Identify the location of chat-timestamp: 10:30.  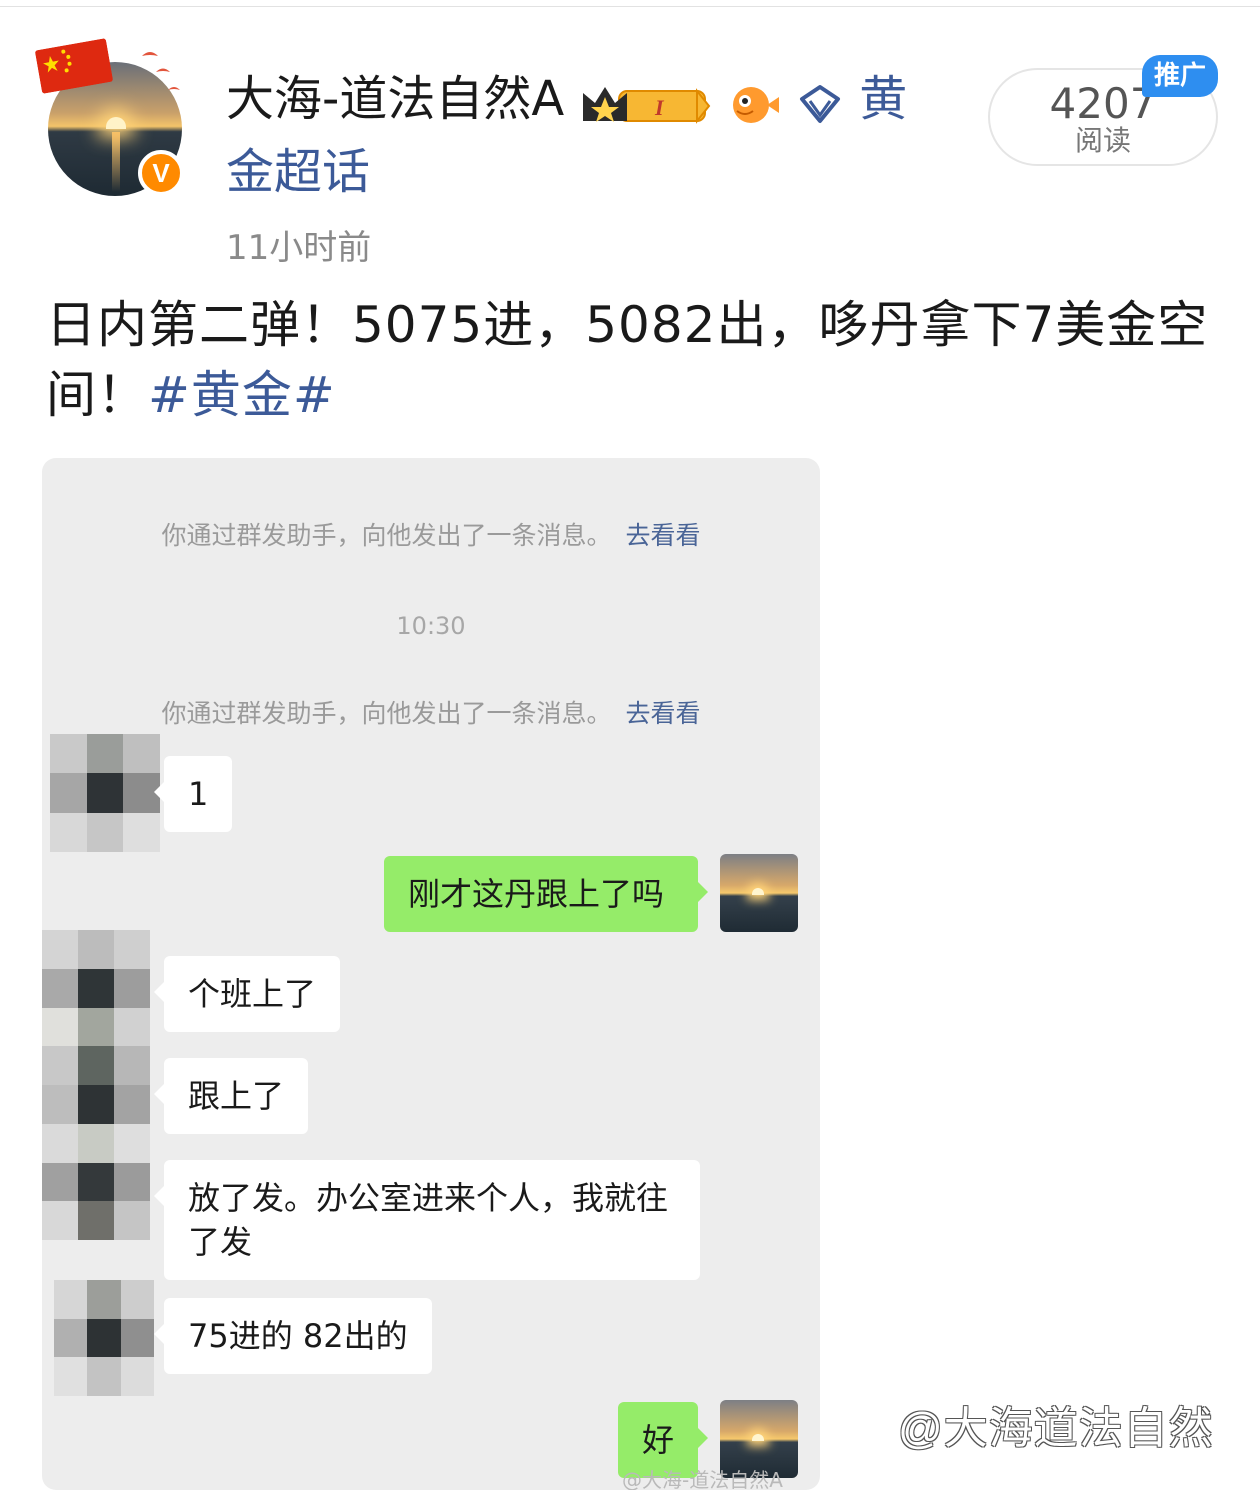
(431, 626).